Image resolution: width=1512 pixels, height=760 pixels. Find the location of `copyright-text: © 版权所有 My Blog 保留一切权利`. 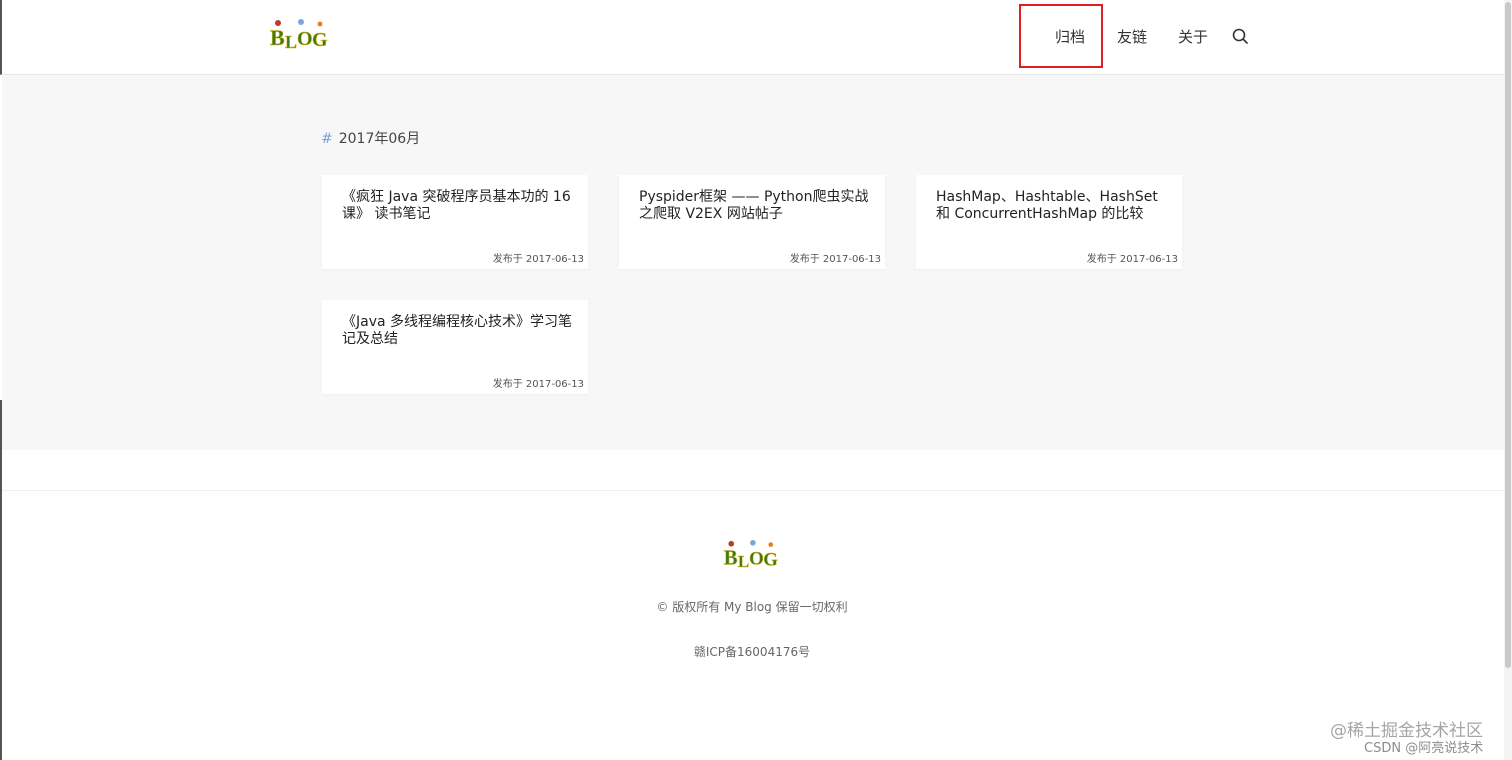

copyright-text: © 版权所有 My Blog 保留一切权利 is located at coordinates (752, 607).